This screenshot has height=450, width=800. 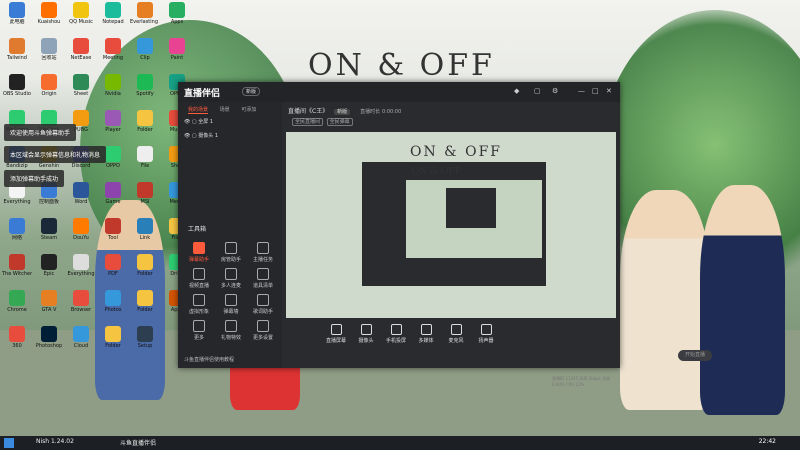 What do you see at coordinates (17, 49) in the screenshot?
I see `desktop-icon: Tailwind` at bounding box center [17, 49].